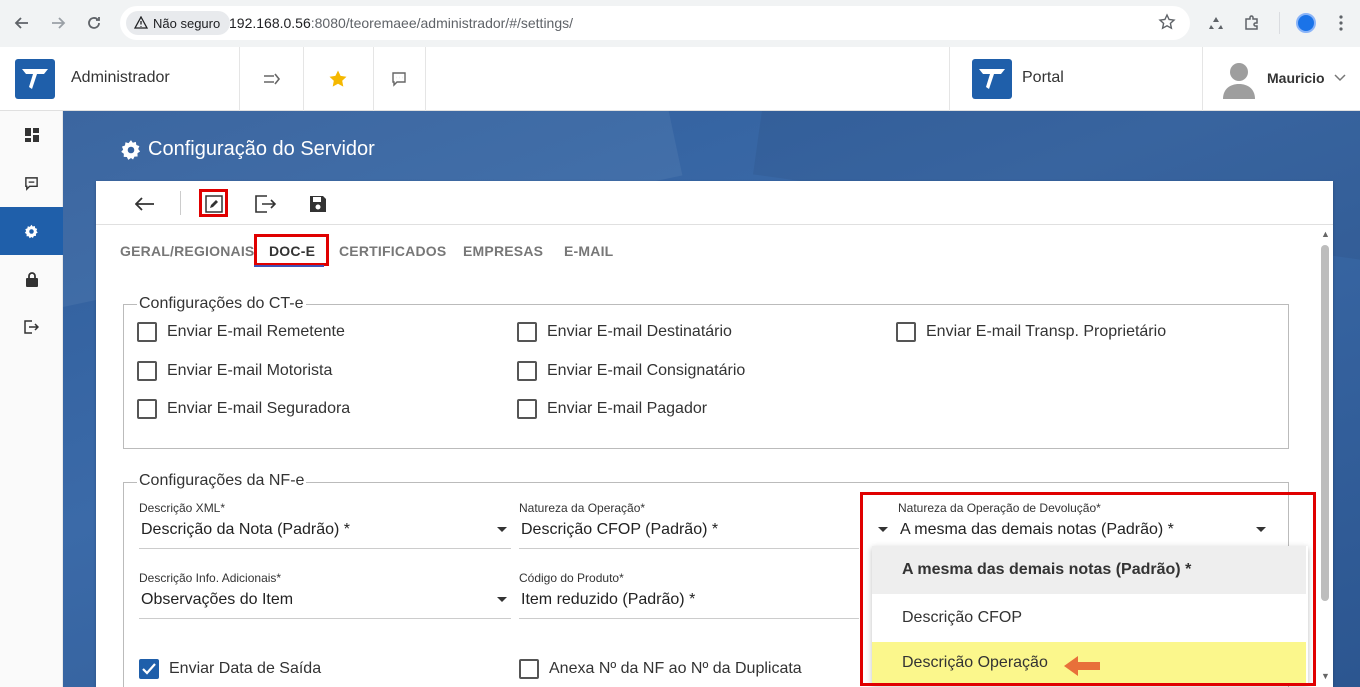 The image size is (1360, 687). What do you see at coordinates (1252, 23) in the screenshot?
I see `extensions-puzzle-icon` at bounding box center [1252, 23].